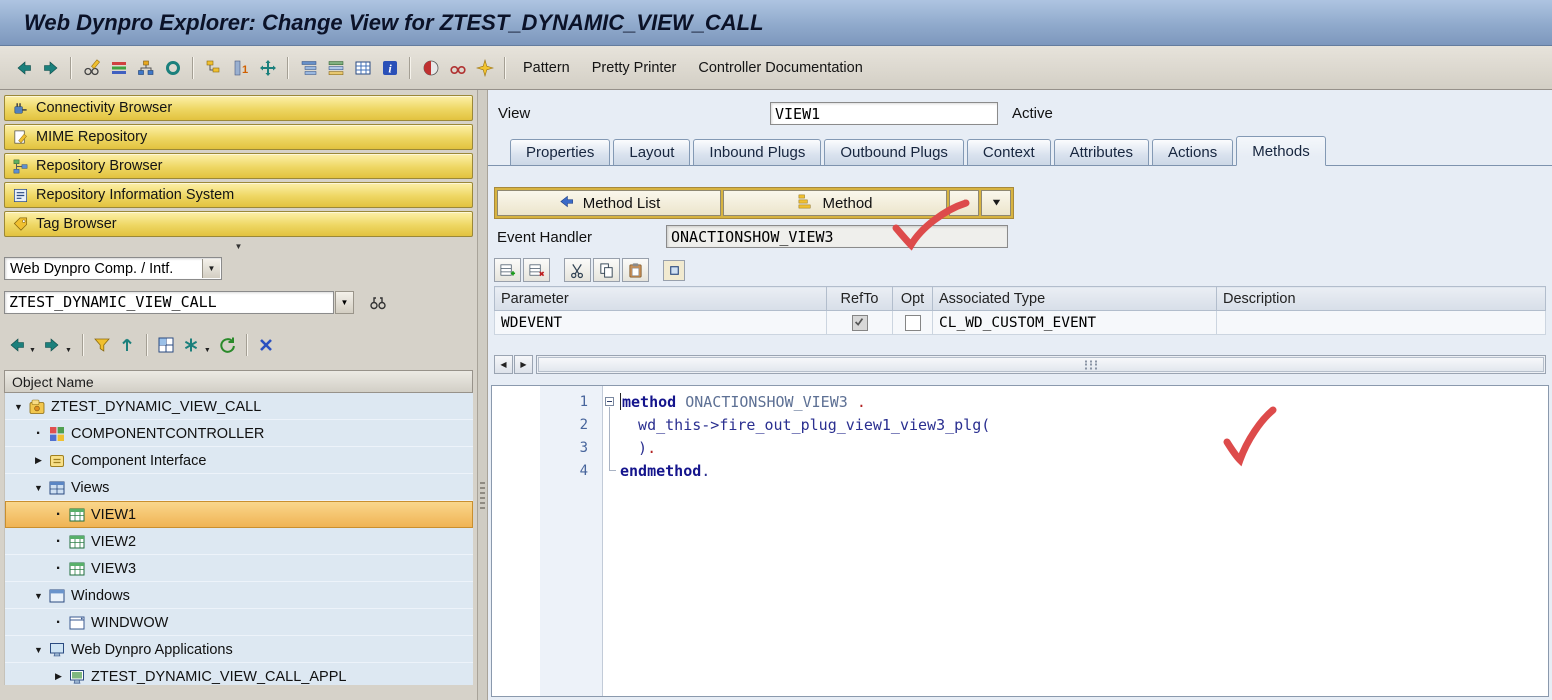 This screenshot has height=700, width=1552. Describe the element at coordinates (239, 246) in the screenshot. I see `collapse-arrow-icon: ▼` at that location.